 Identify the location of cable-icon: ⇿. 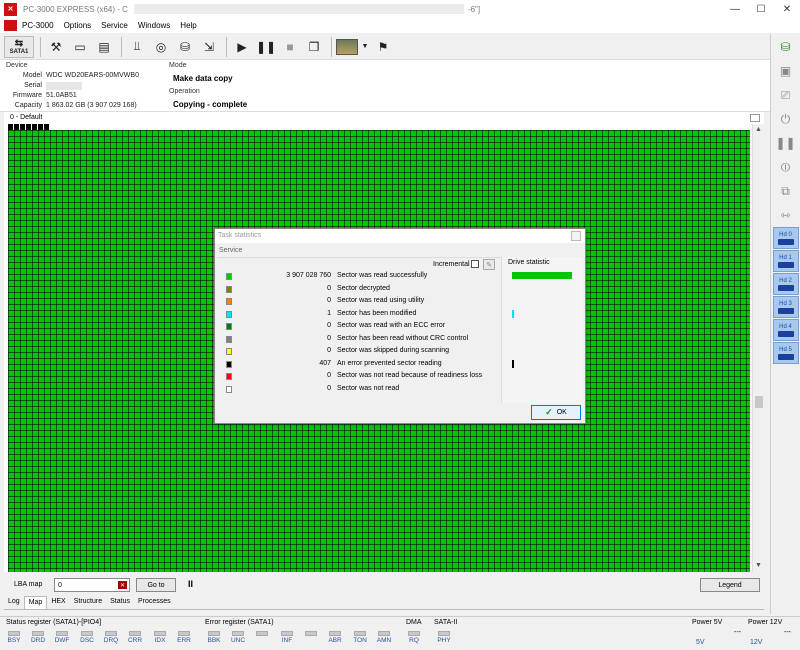
(786, 215).